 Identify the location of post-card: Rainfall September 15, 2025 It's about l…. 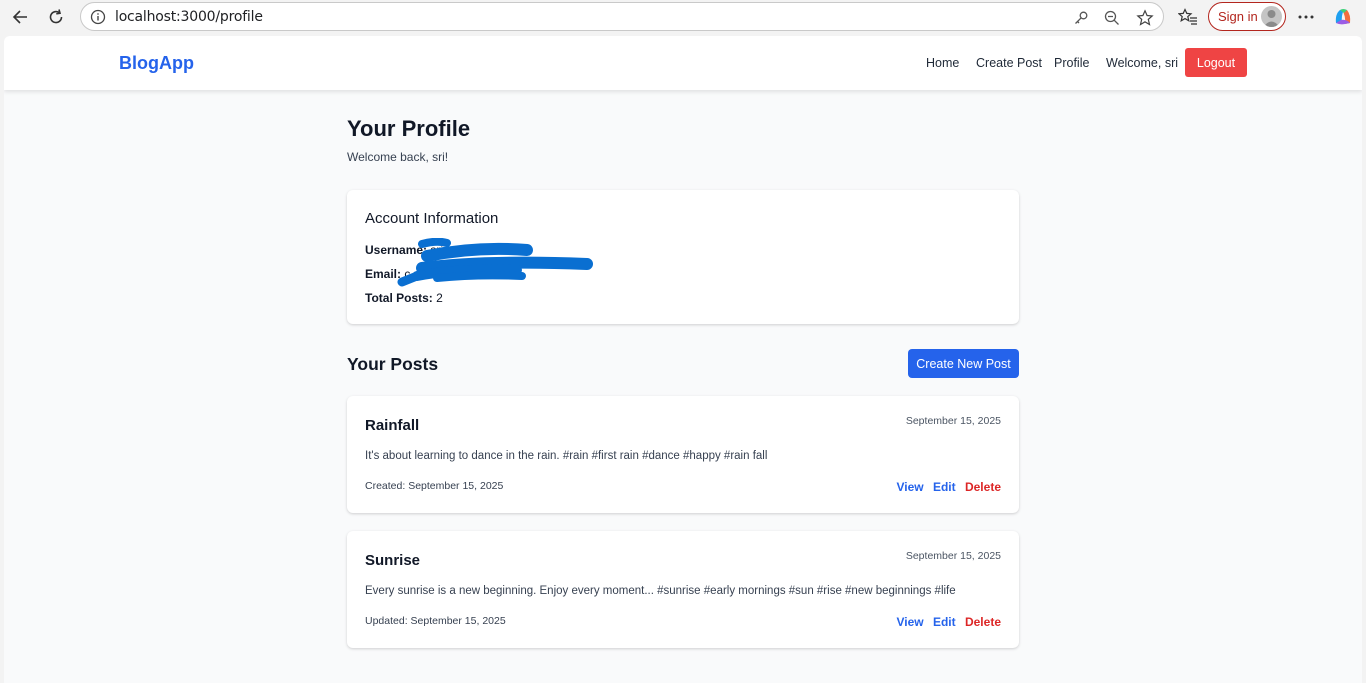
(683, 454).